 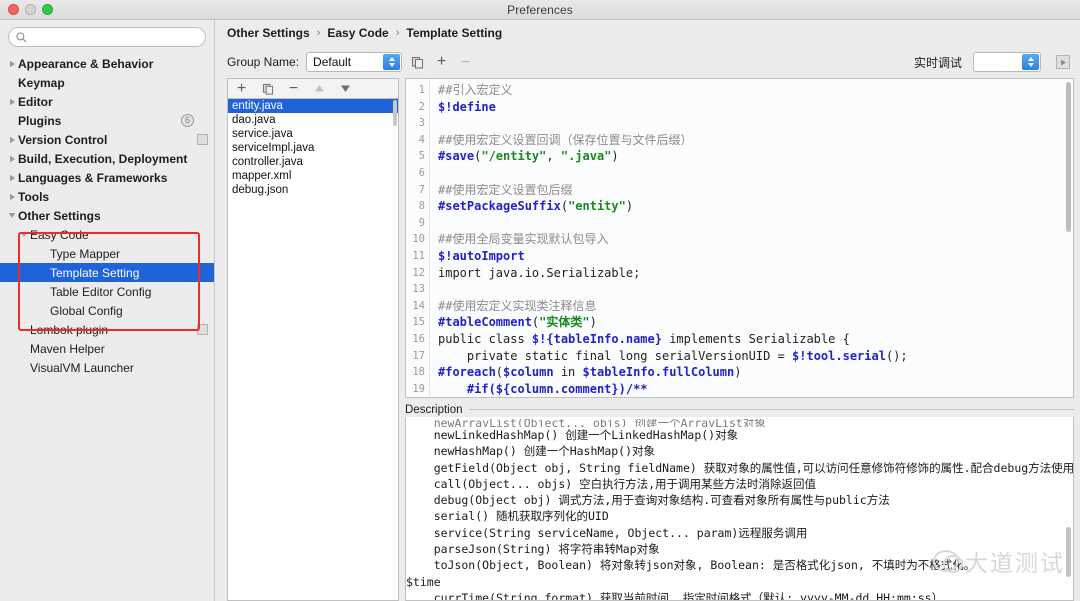 I want to click on line-number: 14, so click(x=418, y=305).